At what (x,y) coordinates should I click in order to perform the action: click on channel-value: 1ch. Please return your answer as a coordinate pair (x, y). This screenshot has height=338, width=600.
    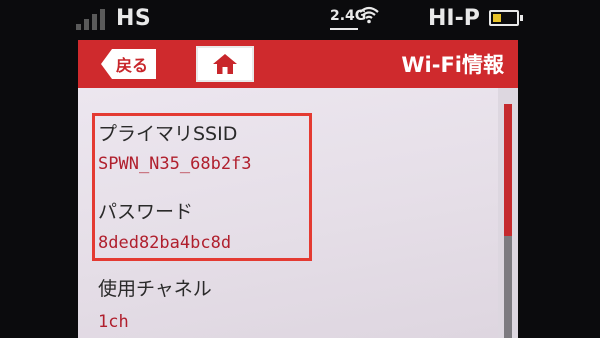
    Looking at the image, I should click on (113, 322).